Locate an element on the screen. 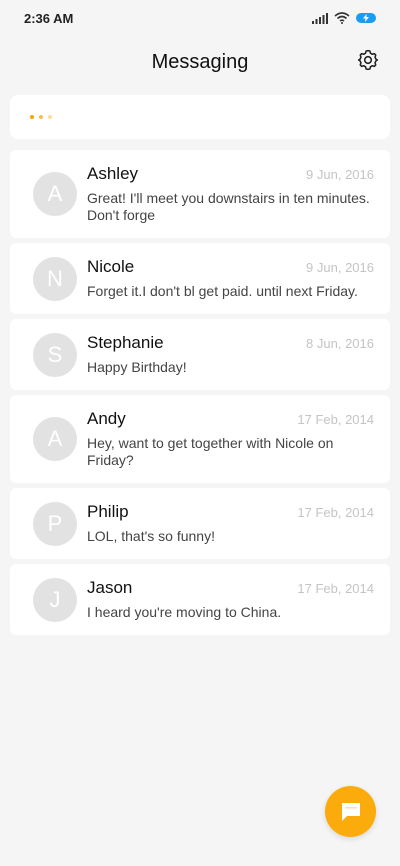 Image resolution: width=400 pixels, height=866 pixels. conversation-header: Philip 17 Feb, 2014 is located at coordinates (230, 512).